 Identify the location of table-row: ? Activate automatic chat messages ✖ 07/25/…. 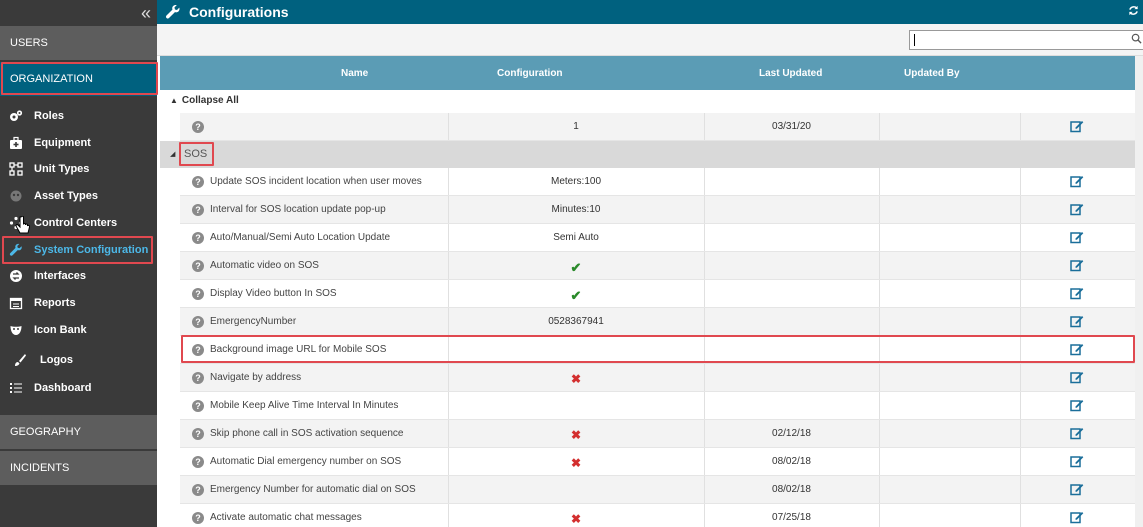
(657, 515).